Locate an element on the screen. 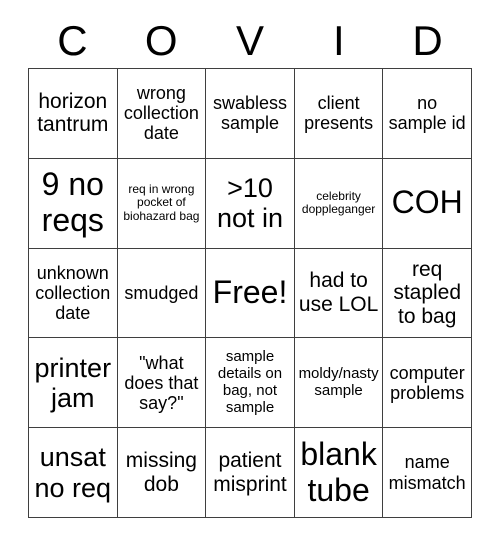  bingo-free-space-cell: Free! is located at coordinates (250, 293).